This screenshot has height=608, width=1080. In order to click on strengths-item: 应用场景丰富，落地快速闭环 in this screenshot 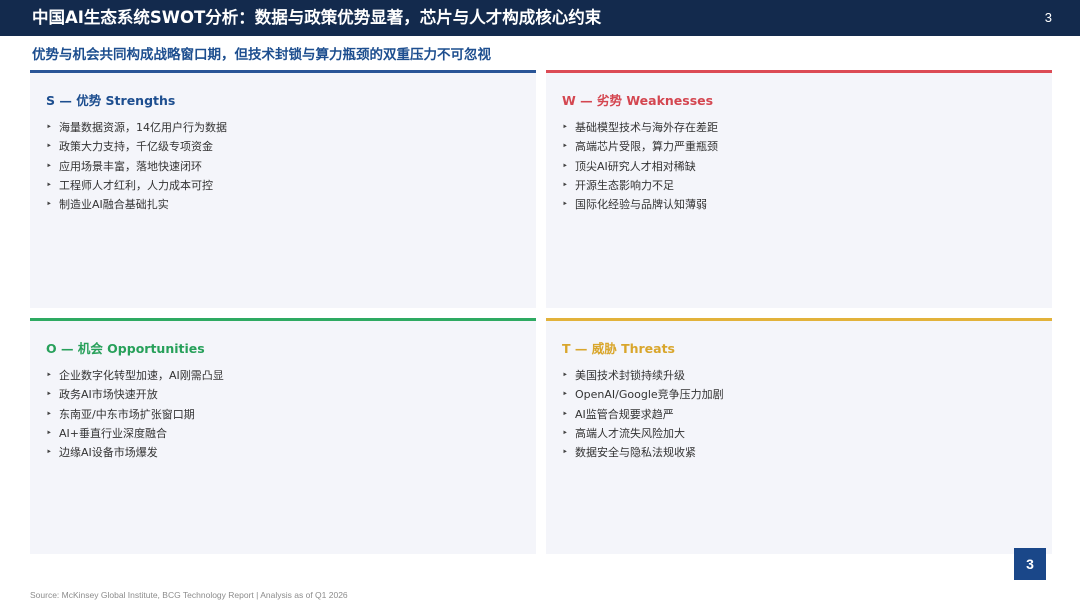, I will do `click(136, 166)`.